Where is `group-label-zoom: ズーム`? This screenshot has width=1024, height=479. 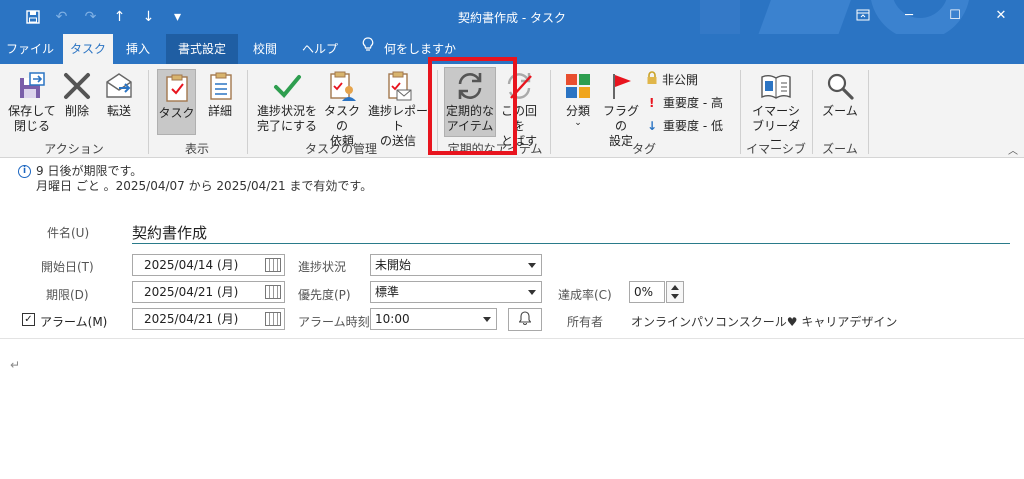
group-label-zoom: ズーム is located at coordinates (840, 149).